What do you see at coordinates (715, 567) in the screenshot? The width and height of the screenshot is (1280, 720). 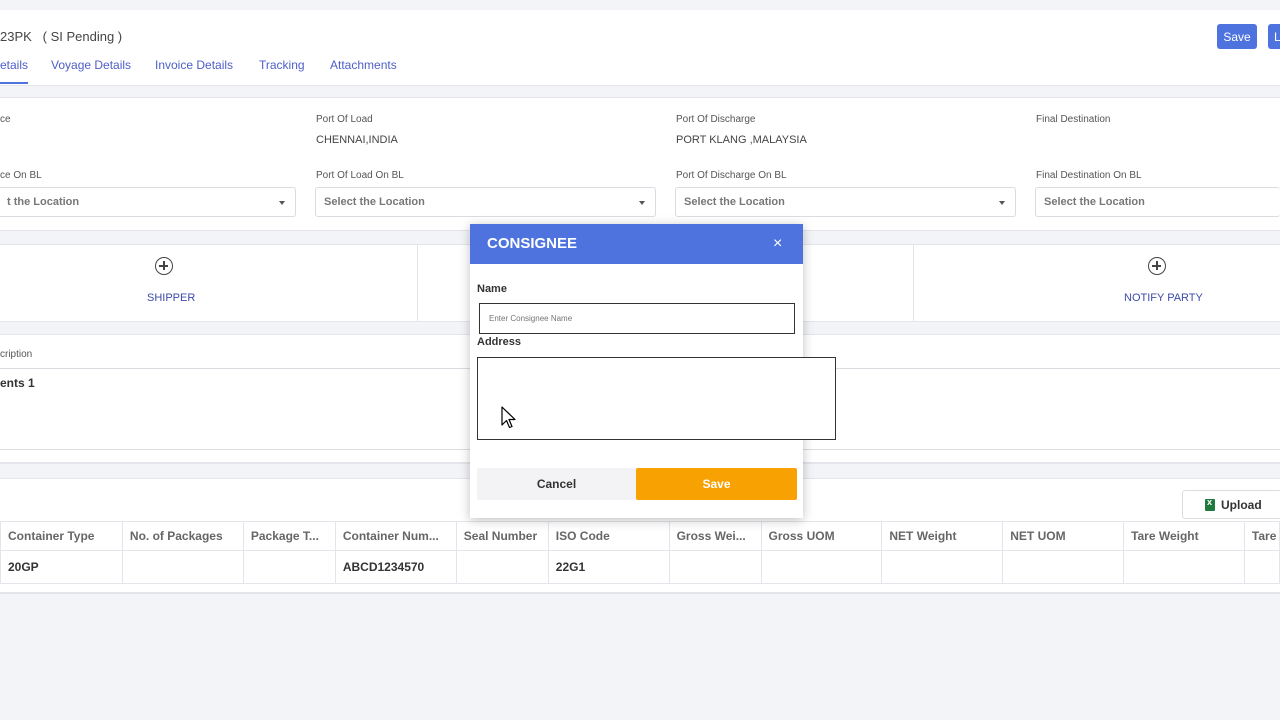 I see `cell-gross-weight` at bounding box center [715, 567].